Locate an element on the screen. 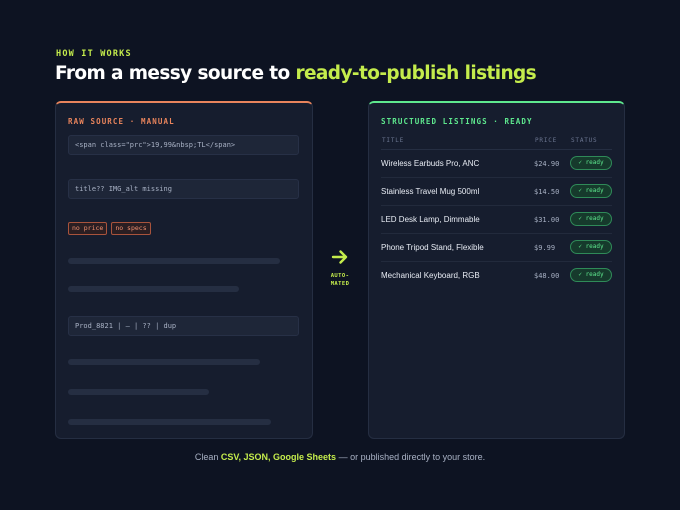 The width and height of the screenshot is (680, 510). listing-title: Phone Tripod Stand, Flexible is located at coordinates (432, 247).